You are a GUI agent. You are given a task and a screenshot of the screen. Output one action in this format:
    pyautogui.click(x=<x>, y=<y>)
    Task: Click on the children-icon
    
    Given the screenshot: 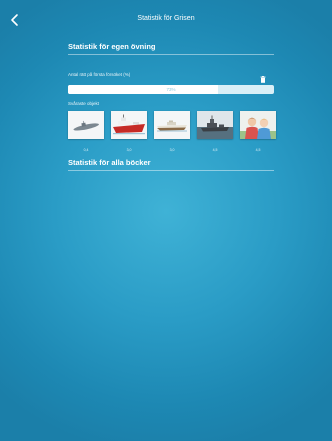 What is the action you would take?
    pyautogui.click(x=258, y=125)
    